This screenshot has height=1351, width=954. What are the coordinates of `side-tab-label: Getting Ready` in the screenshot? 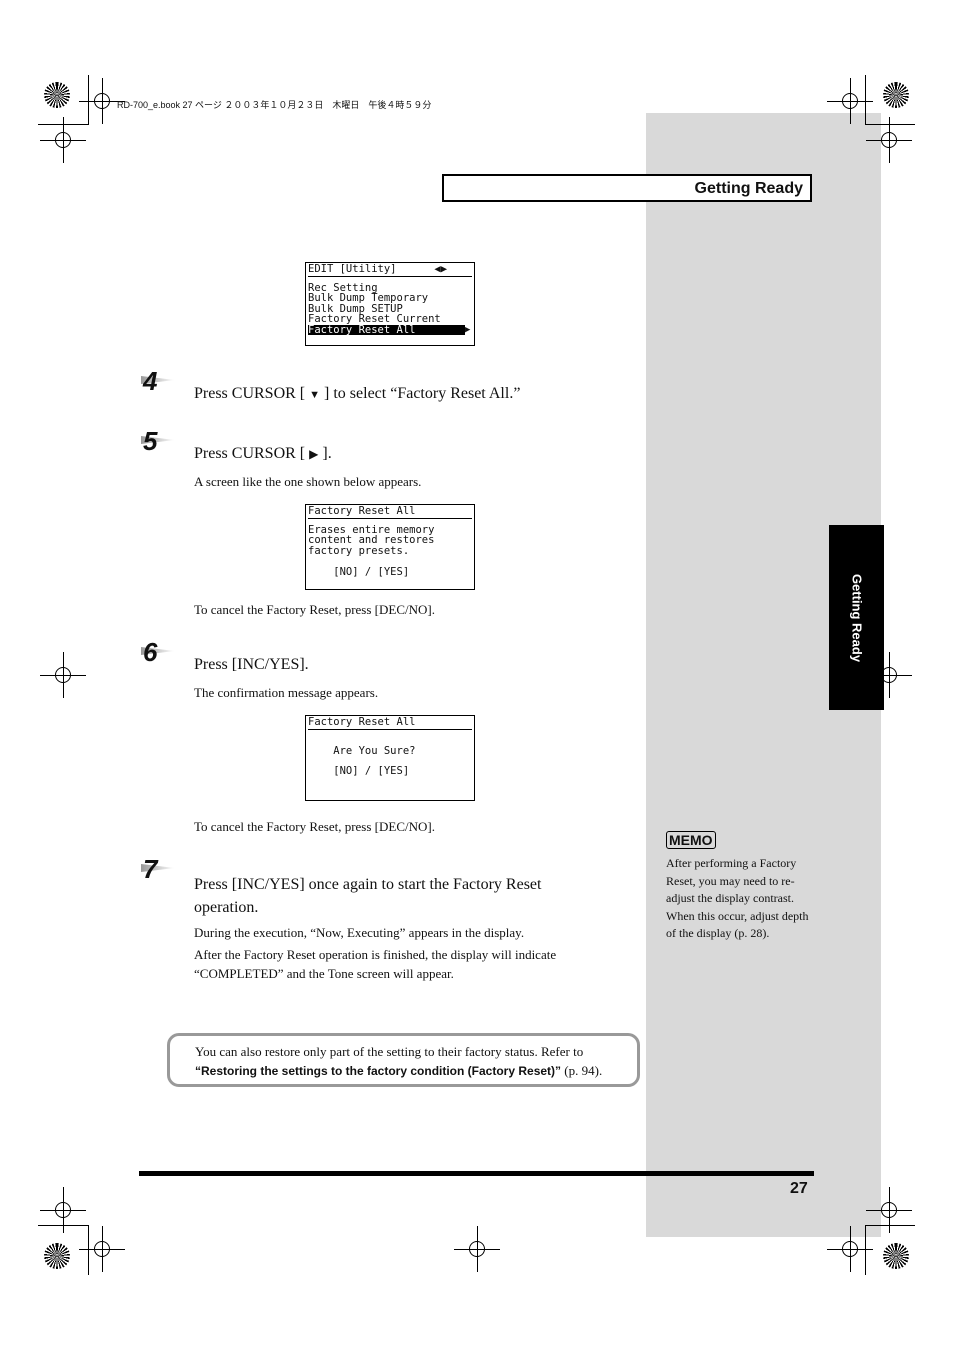 It's located at (856, 617).